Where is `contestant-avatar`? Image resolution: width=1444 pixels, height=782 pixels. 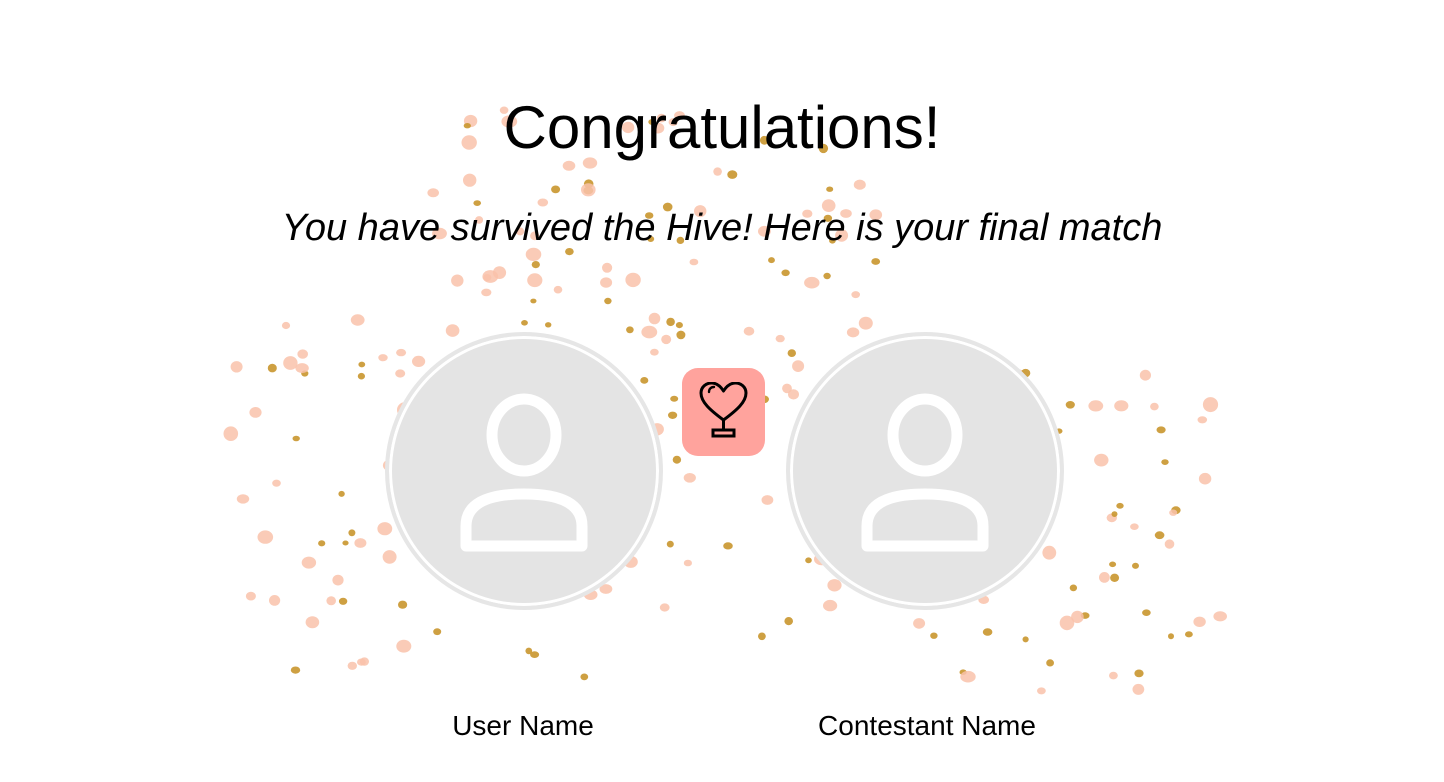 contestant-avatar is located at coordinates (925, 471).